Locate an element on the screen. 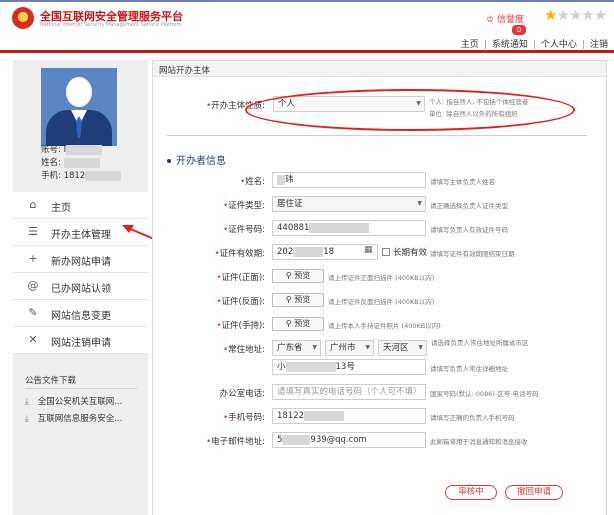 This screenshot has width=614, height=515. id-handheld-label: •证件(手持): is located at coordinates (240, 326).